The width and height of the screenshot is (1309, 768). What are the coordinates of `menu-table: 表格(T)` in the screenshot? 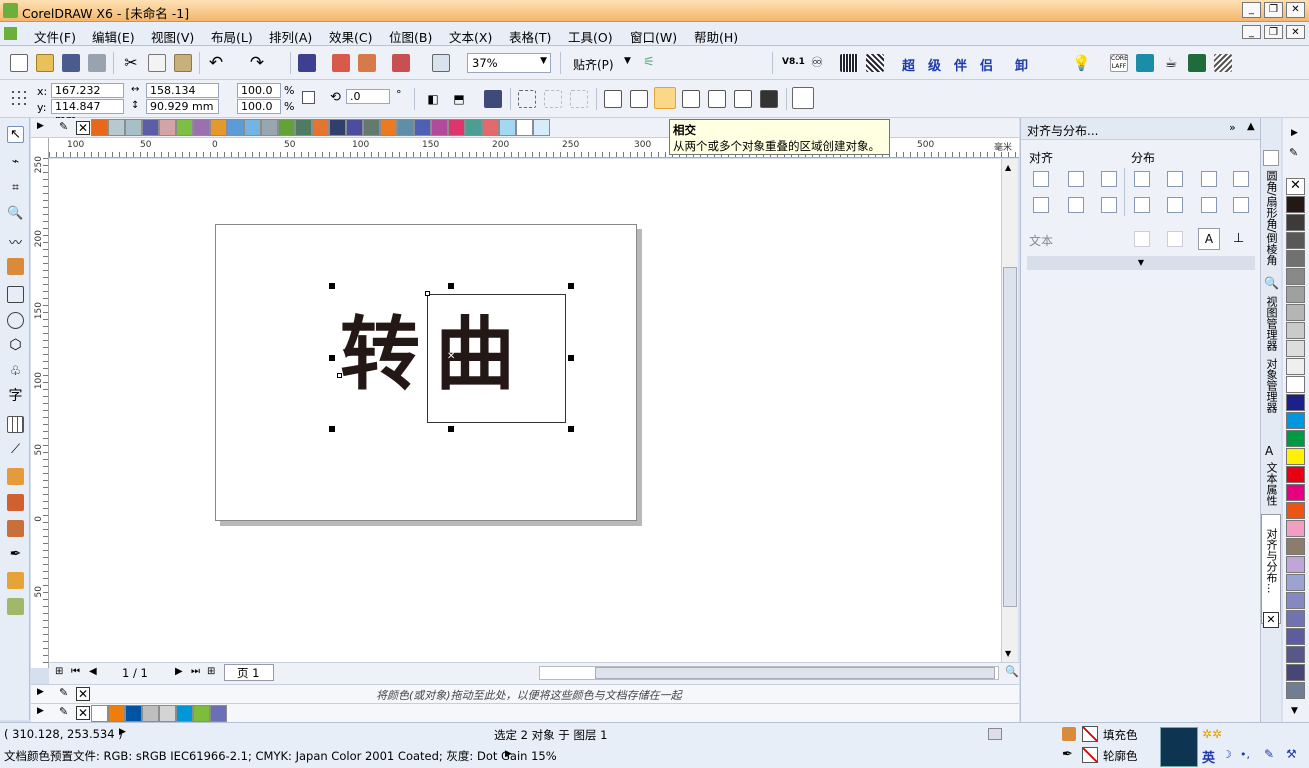 It's located at (530, 36).